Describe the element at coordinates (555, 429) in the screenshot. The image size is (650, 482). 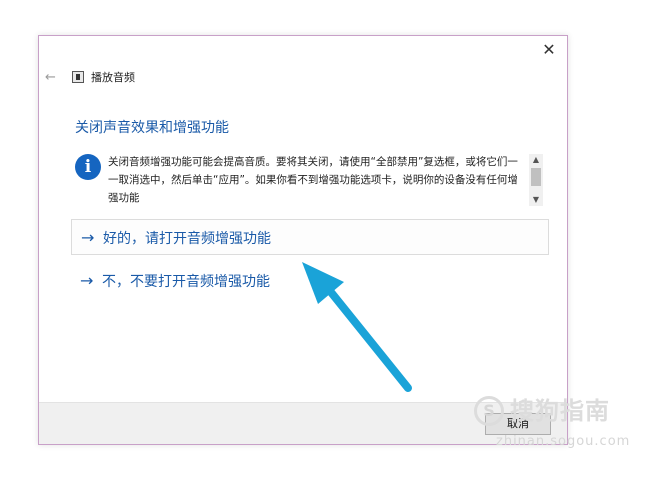
I see `watermark: S 搜狗指南 zhinan.sogou.com` at that location.